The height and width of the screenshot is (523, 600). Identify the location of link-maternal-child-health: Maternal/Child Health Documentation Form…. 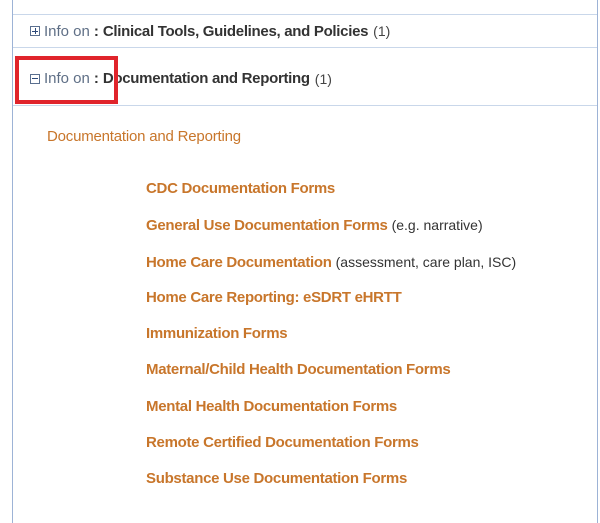
(298, 369).